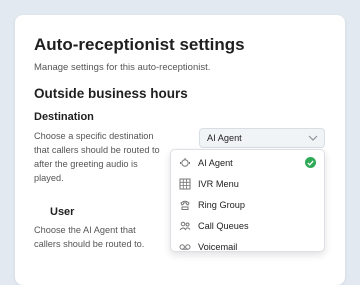 The image size is (360, 285). I want to click on menu-item-label: Call Queues, so click(223, 225).